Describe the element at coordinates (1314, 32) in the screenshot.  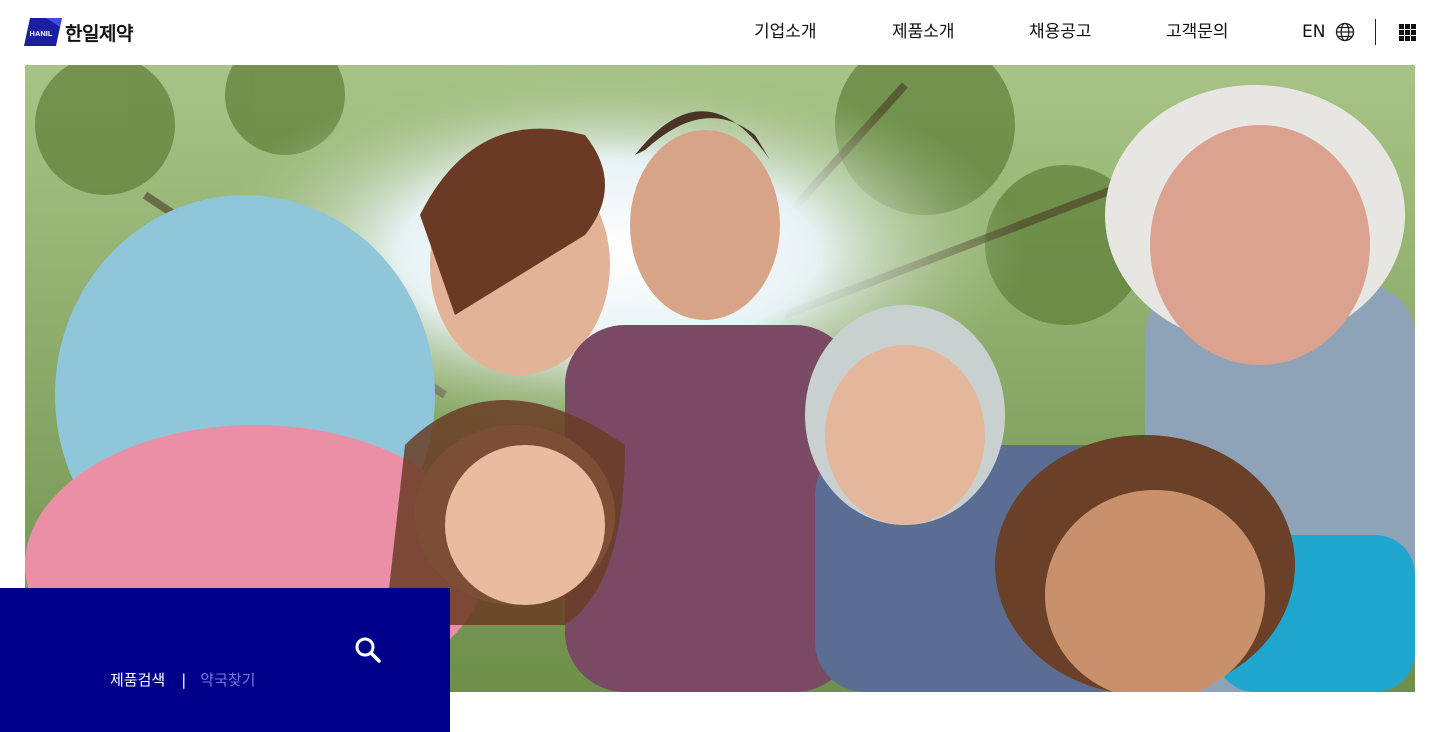
I see `language-label: EN` at that location.